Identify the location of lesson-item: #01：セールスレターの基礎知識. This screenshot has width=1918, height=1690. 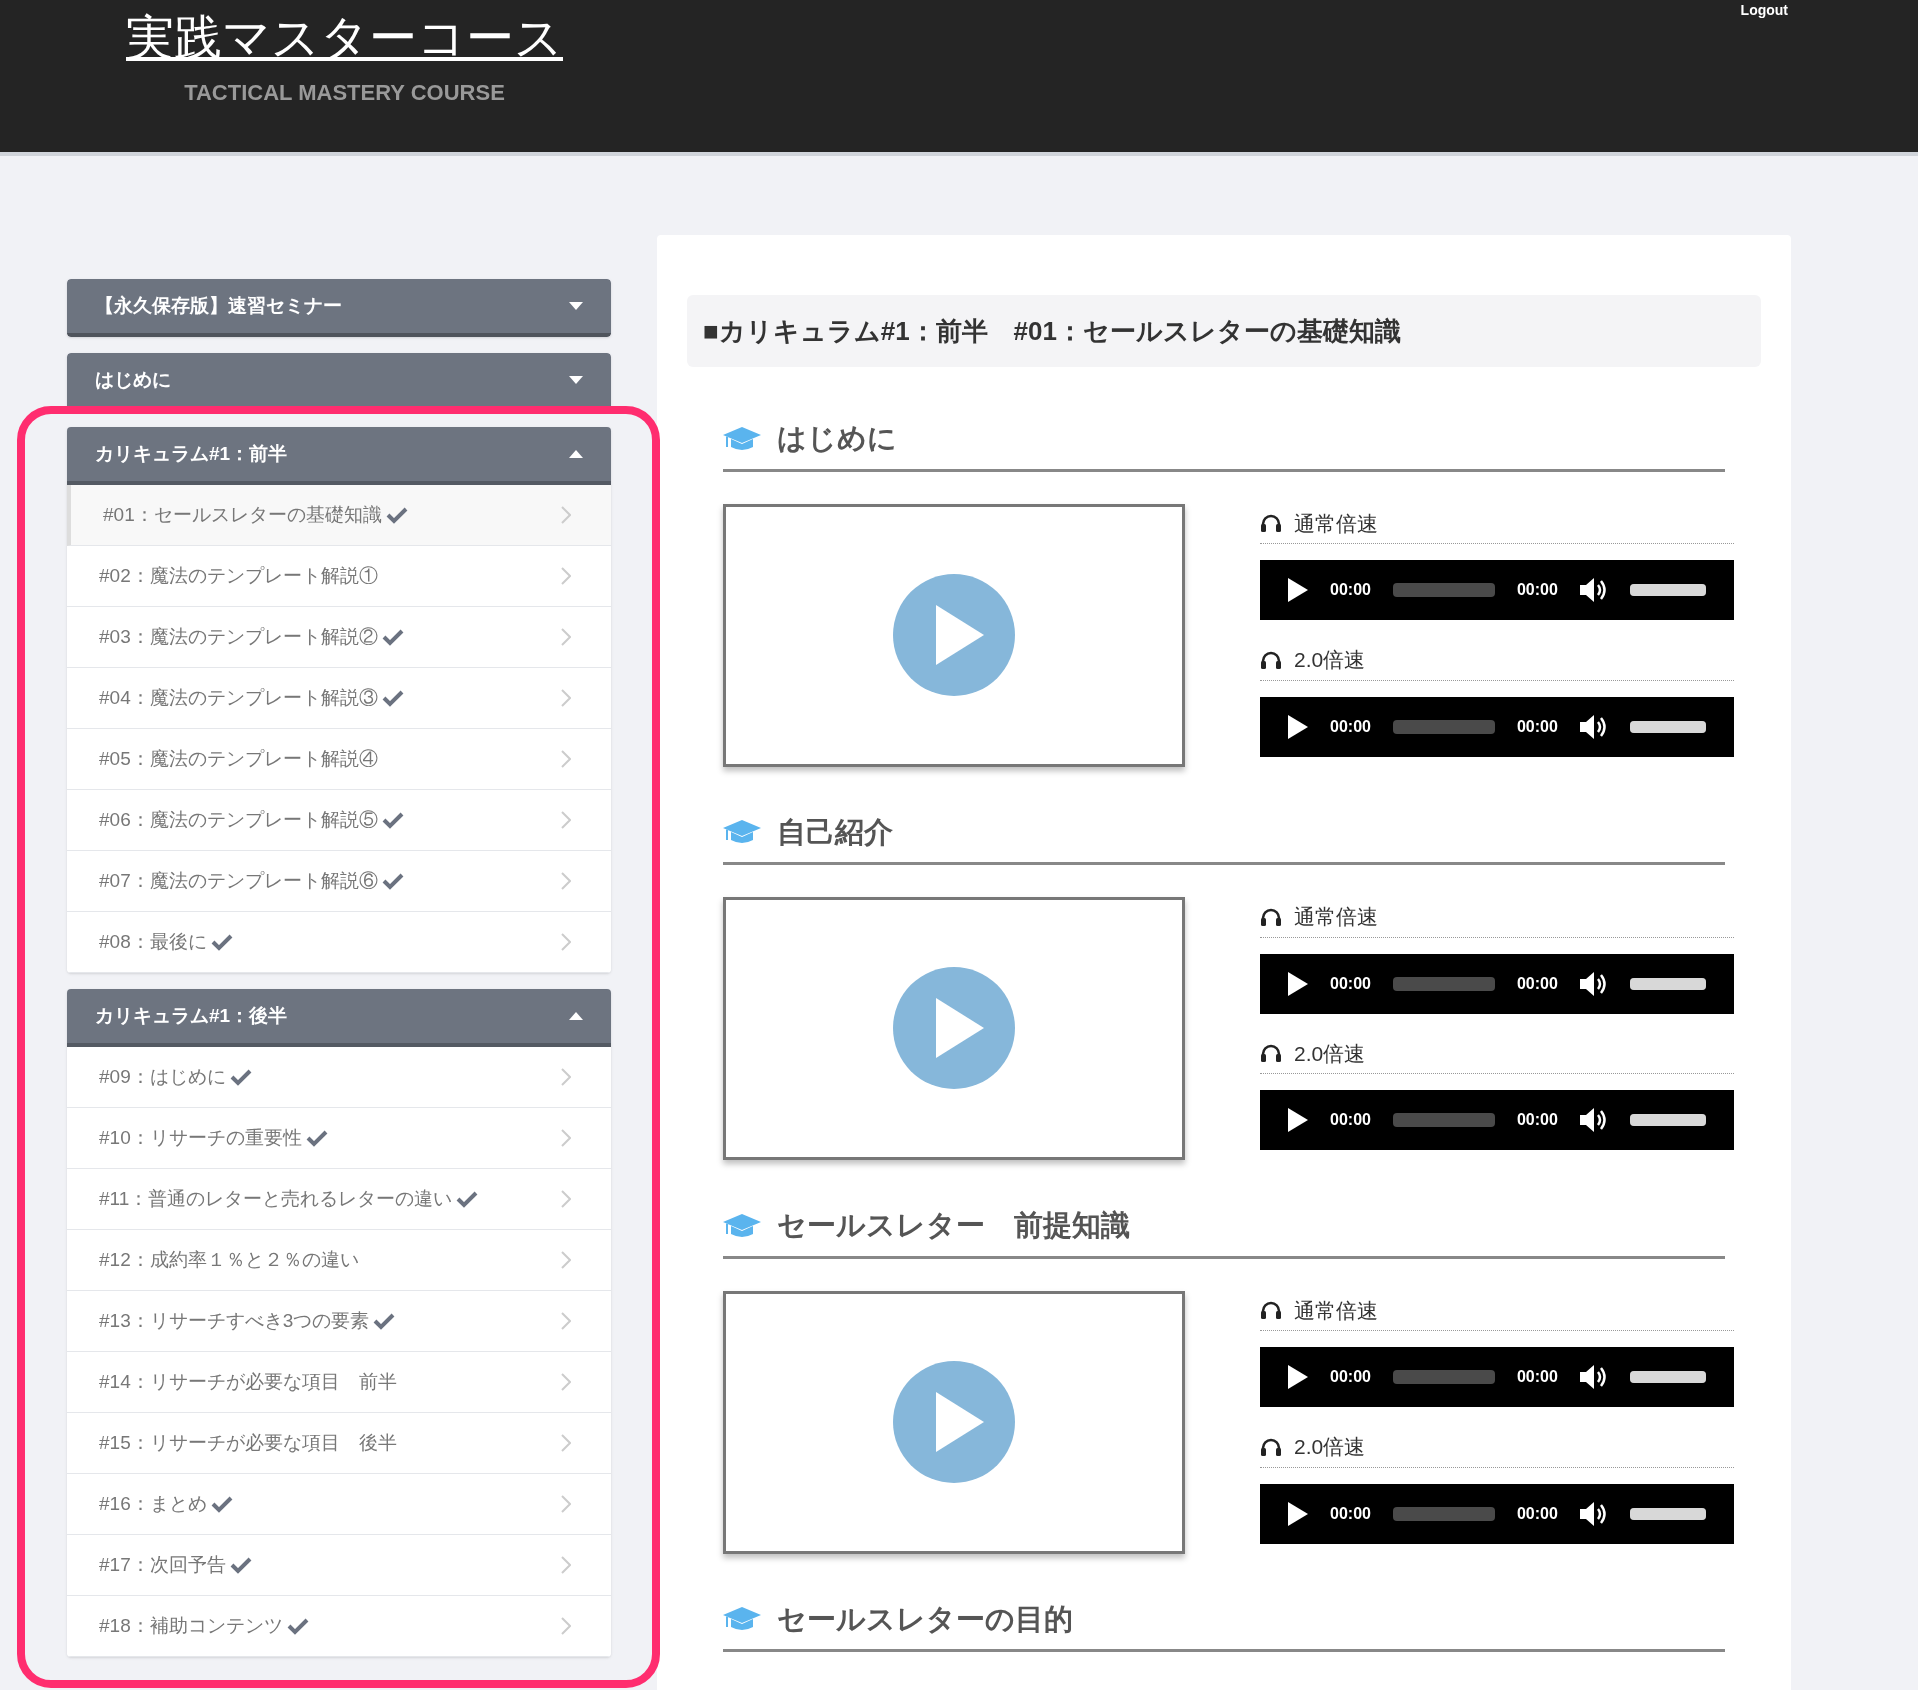
(339, 515).